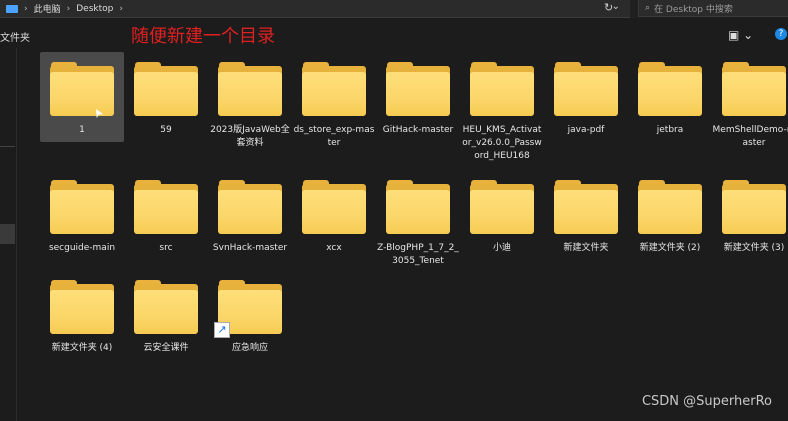 Image resolution: width=788 pixels, height=421 pixels. Describe the element at coordinates (586, 248) in the screenshot. I see `folder-label: 新建文件夹` at that location.